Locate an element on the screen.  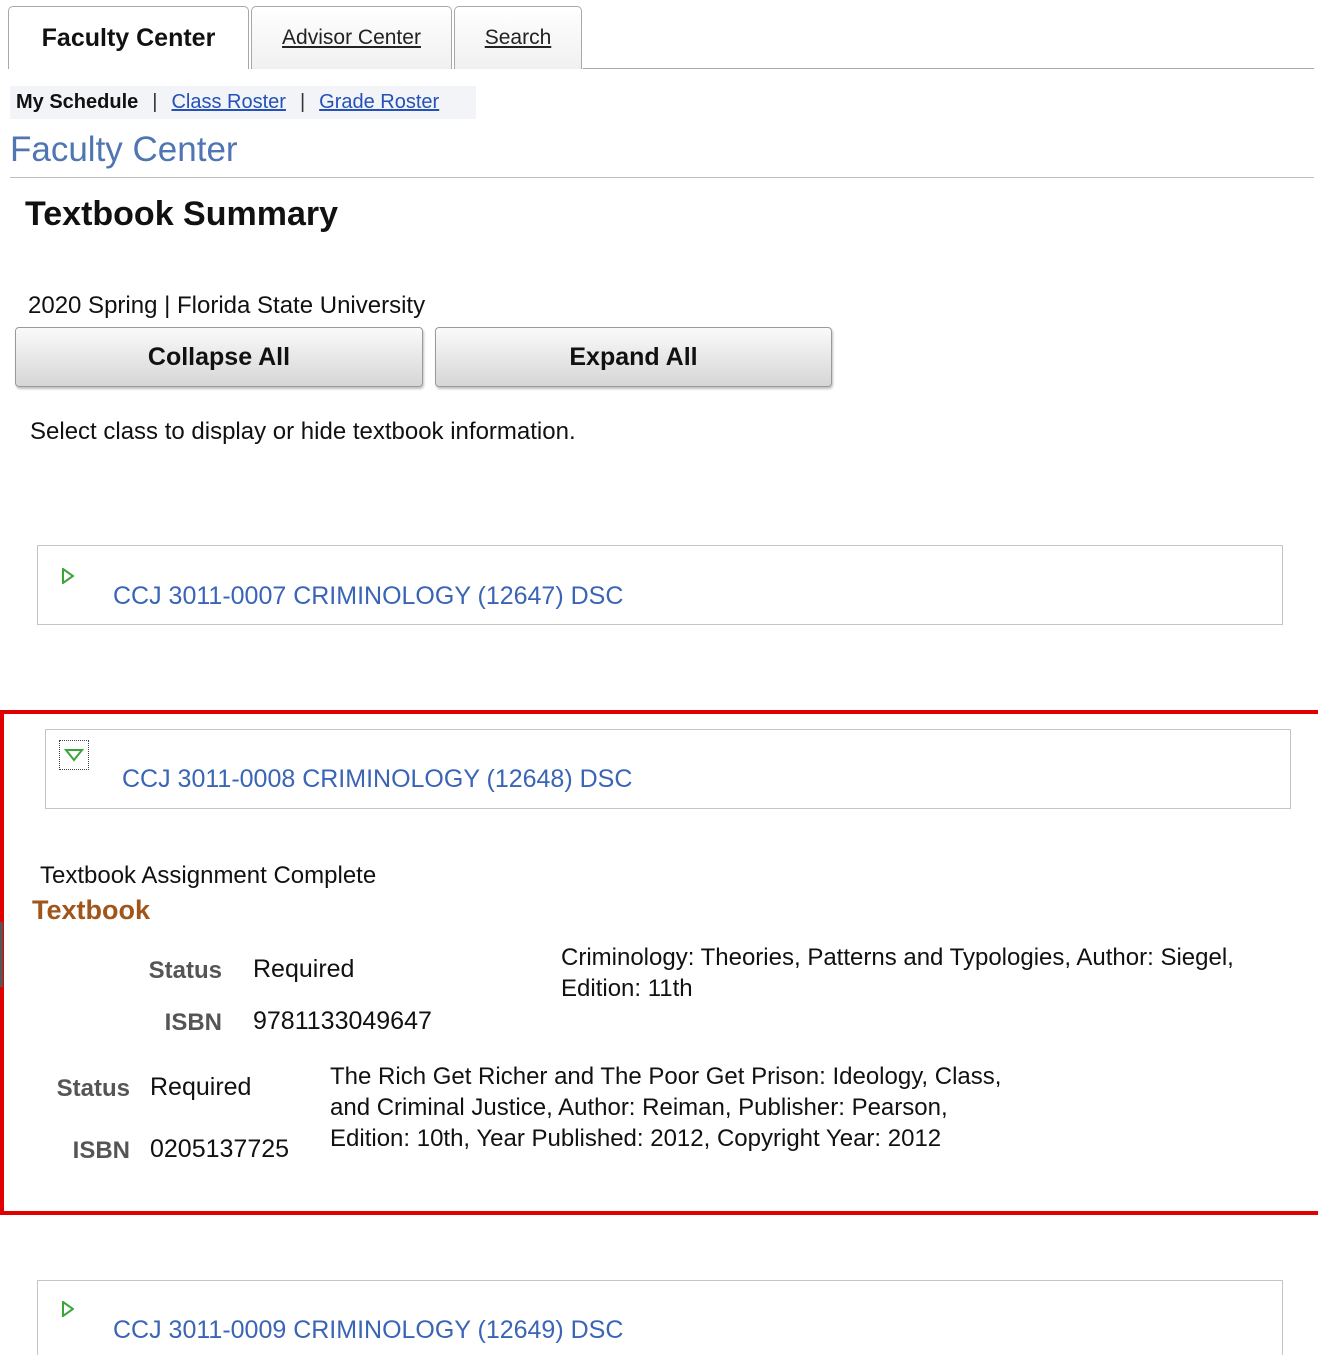
page-title: Faculty Center is located at coordinates (124, 149).